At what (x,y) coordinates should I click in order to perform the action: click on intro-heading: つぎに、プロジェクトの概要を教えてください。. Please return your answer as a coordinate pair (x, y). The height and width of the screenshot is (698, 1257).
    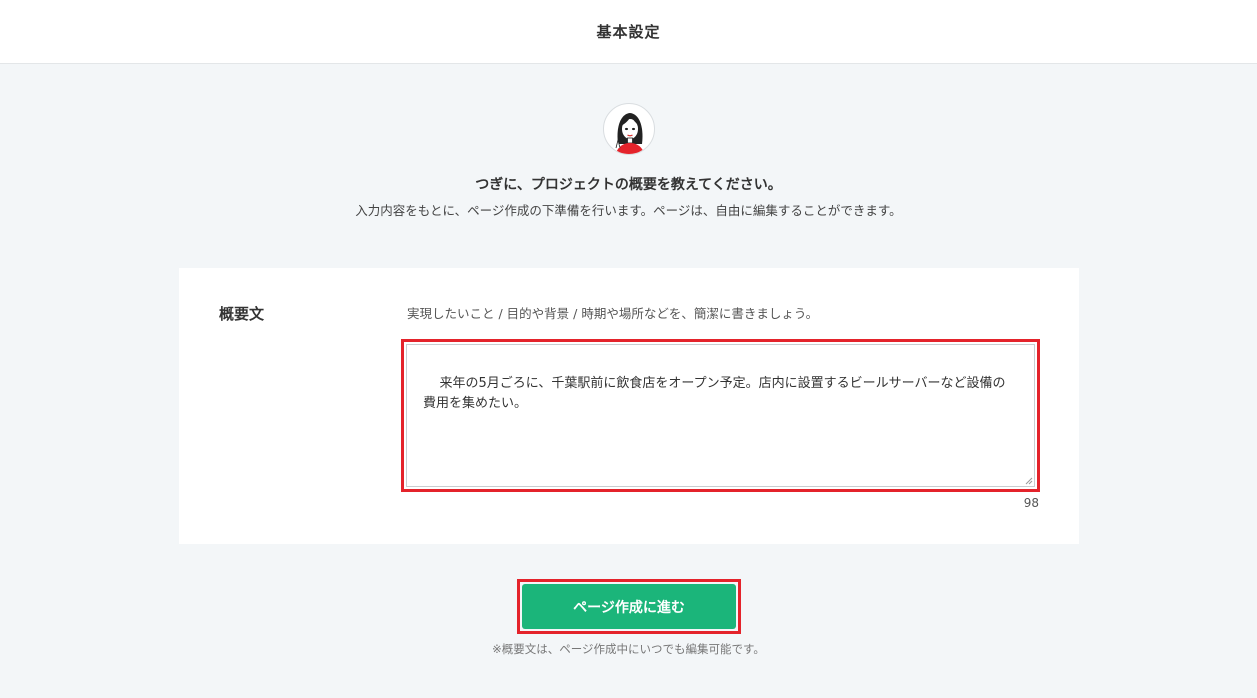
    Looking at the image, I should click on (628, 185).